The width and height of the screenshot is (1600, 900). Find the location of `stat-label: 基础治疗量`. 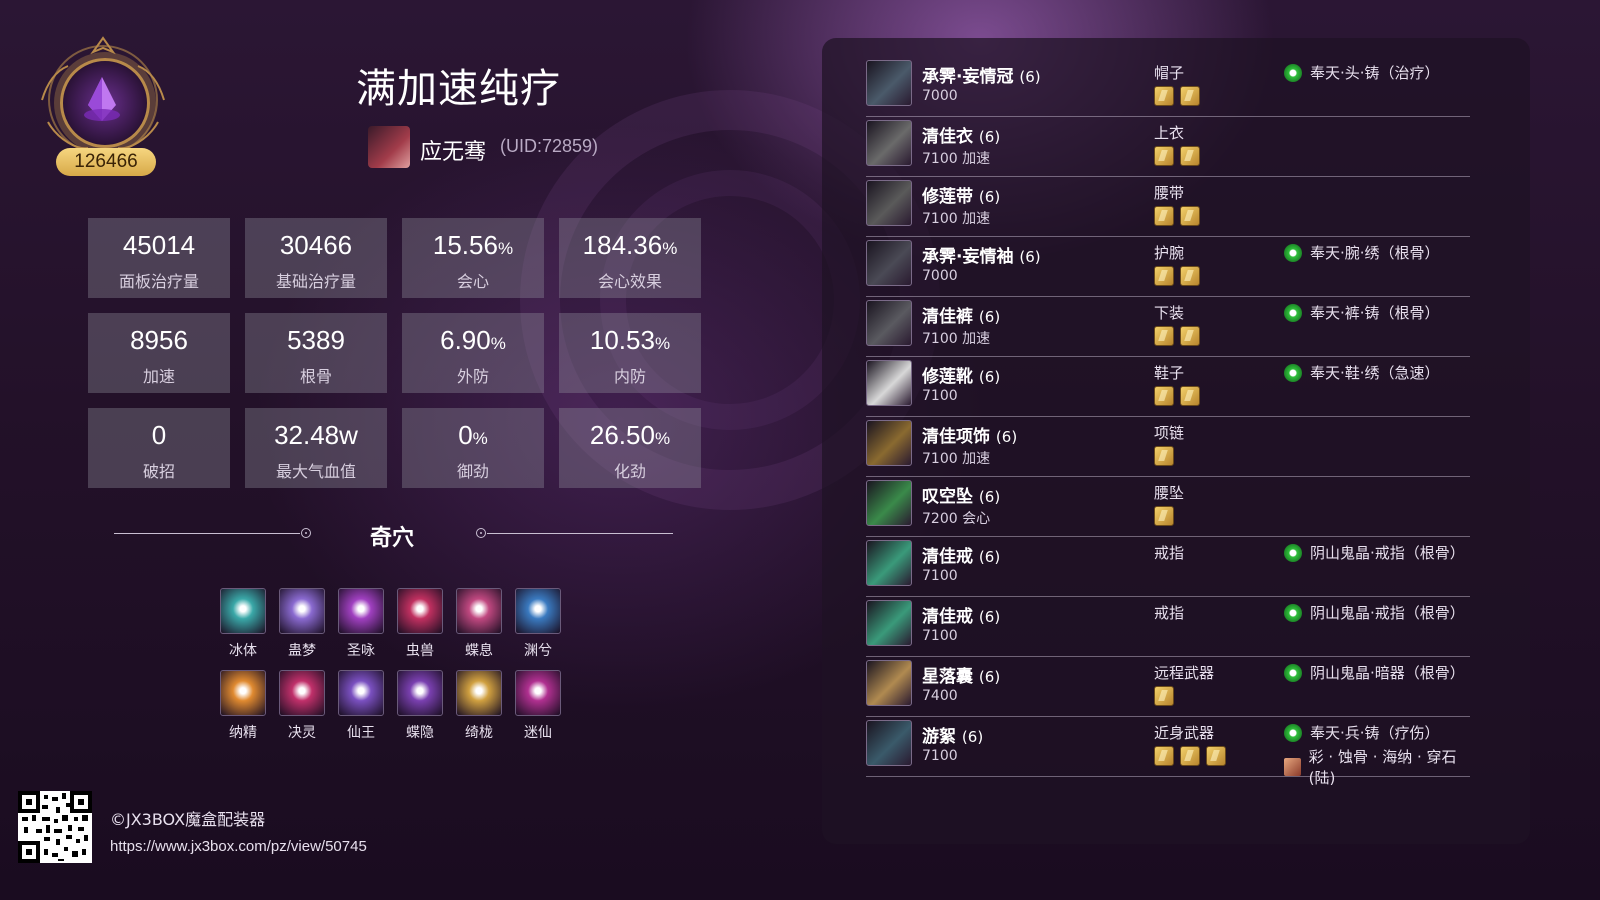

stat-label: 基础治疗量 is located at coordinates (315, 281).